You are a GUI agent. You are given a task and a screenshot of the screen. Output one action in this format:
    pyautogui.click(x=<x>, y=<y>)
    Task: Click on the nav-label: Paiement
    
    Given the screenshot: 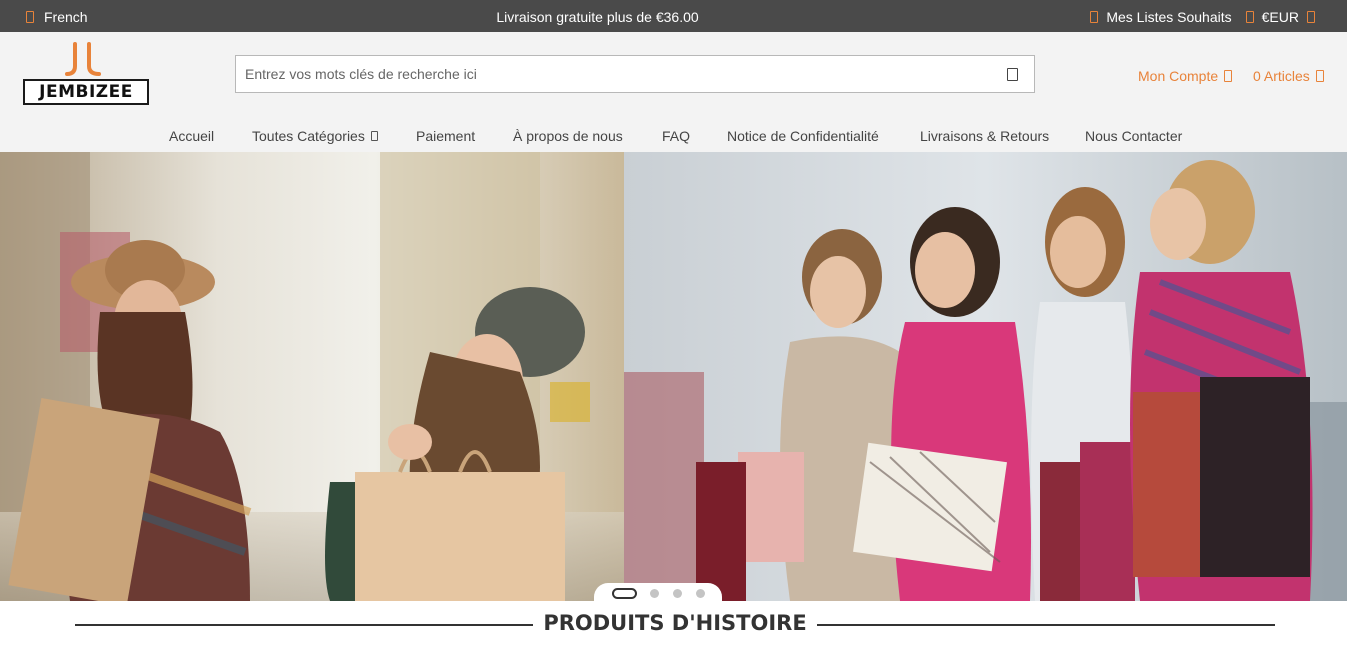 What is the action you would take?
    pyautogui.click(x=446, y=136)
    